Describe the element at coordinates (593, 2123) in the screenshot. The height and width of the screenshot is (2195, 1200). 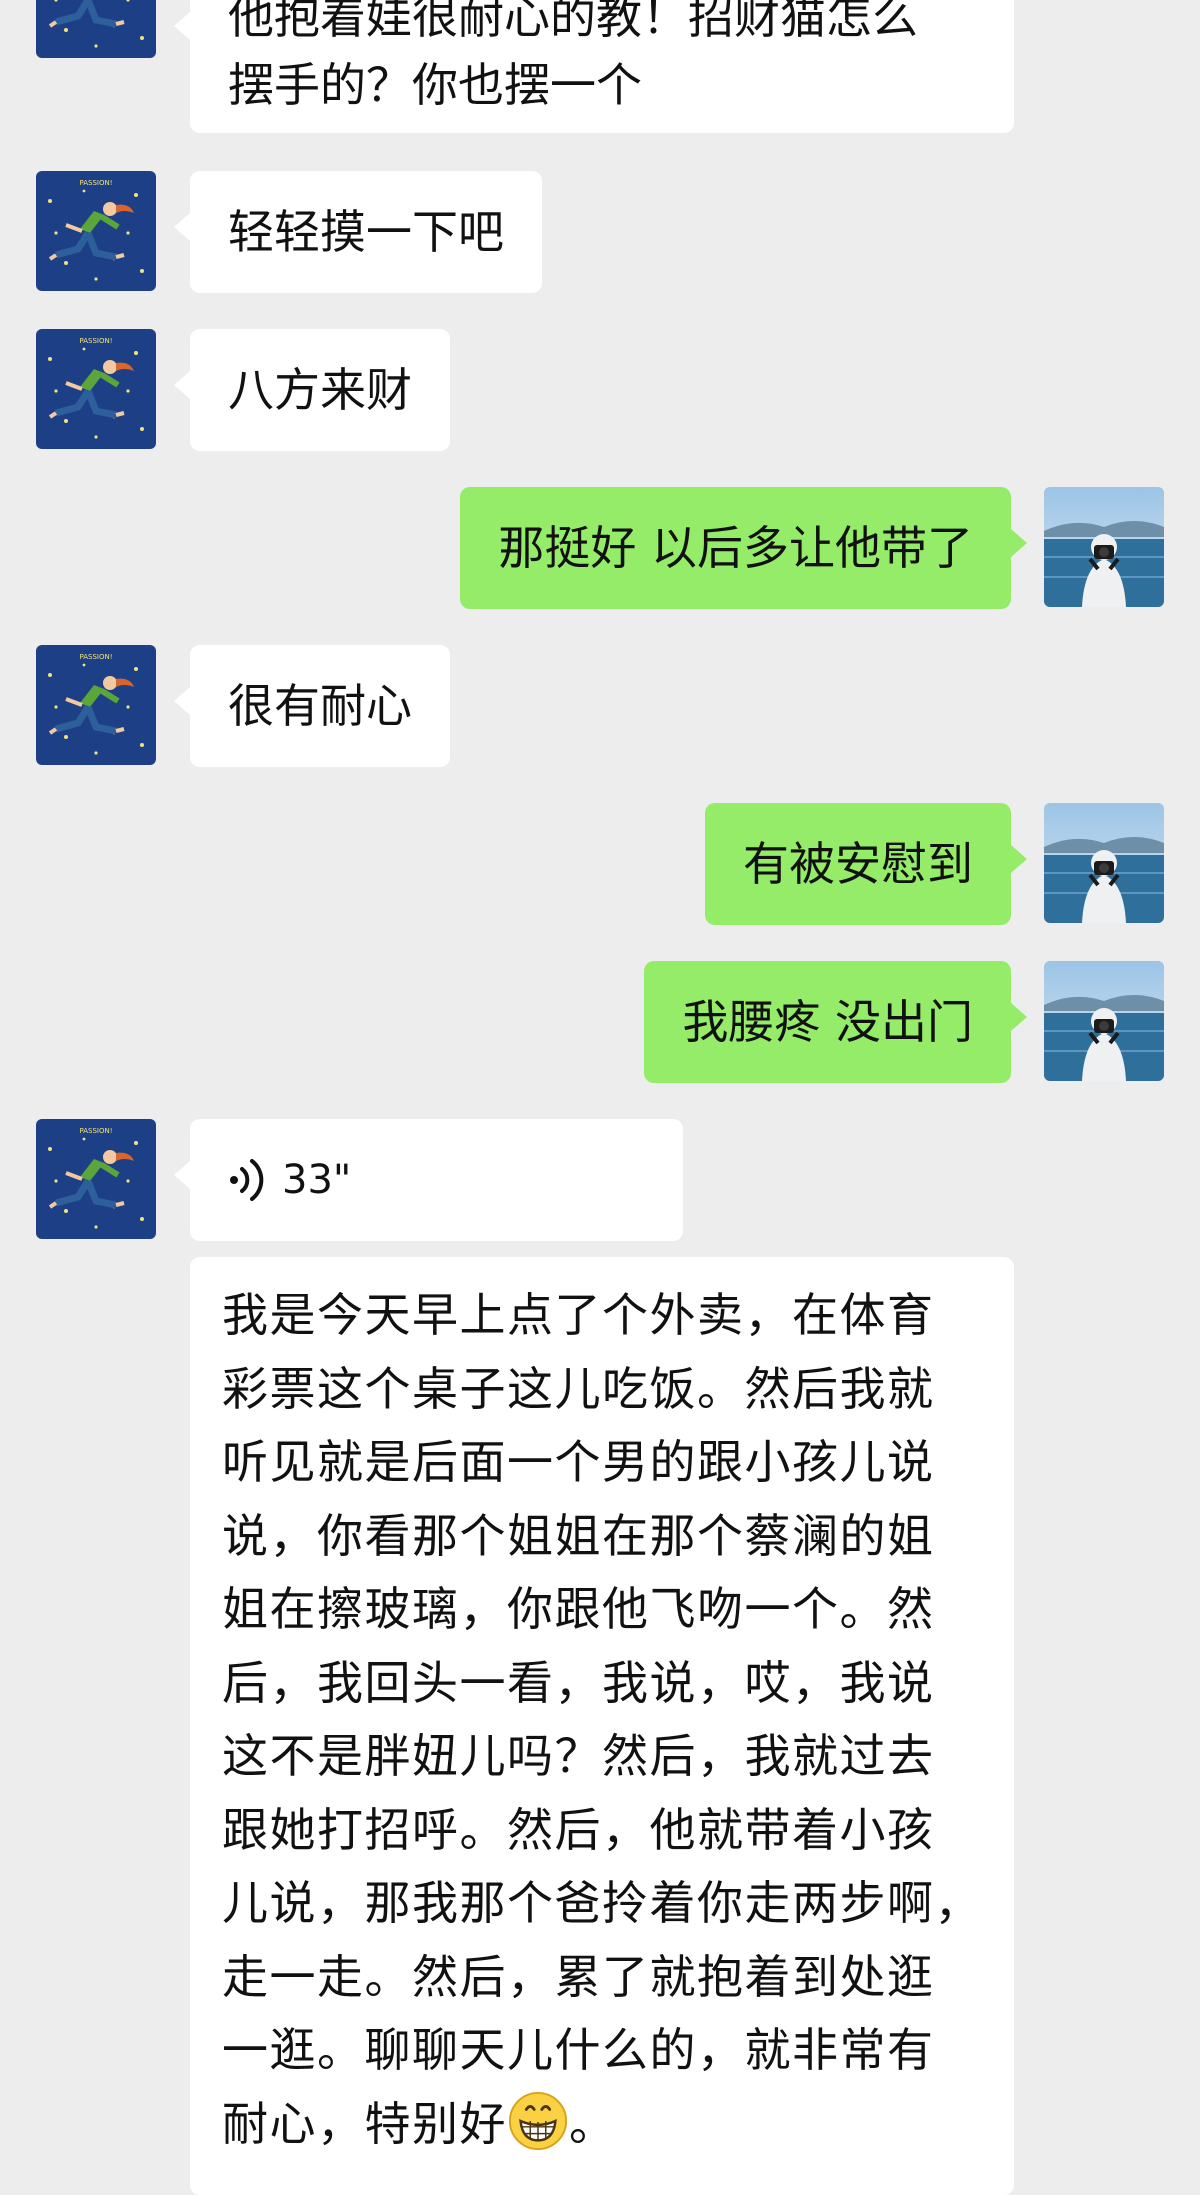
I see `transcript-ending: 。` at that location.